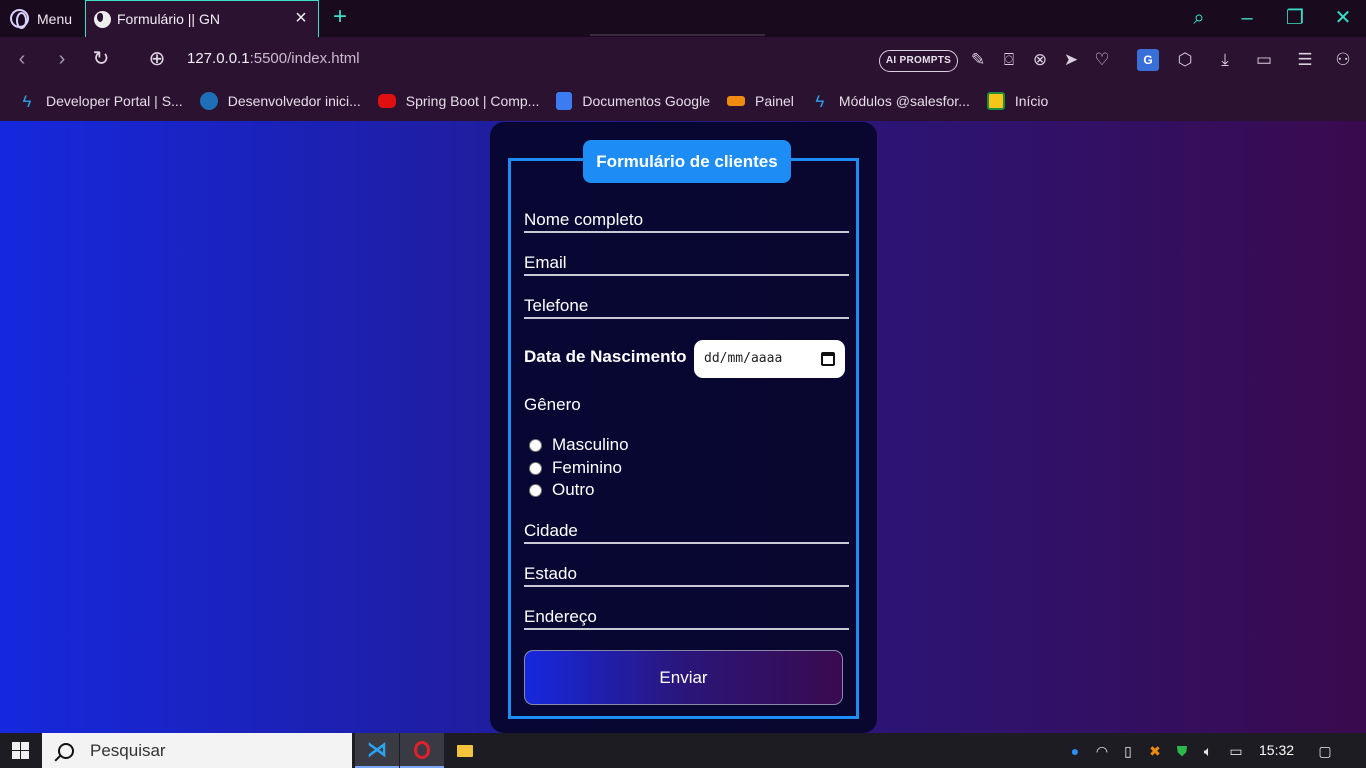 The image size is (1366, 768). What do you see at coordinates (686, 261) in the screenshot?
I see `email-input: Email` at bounding box center [686, 261].